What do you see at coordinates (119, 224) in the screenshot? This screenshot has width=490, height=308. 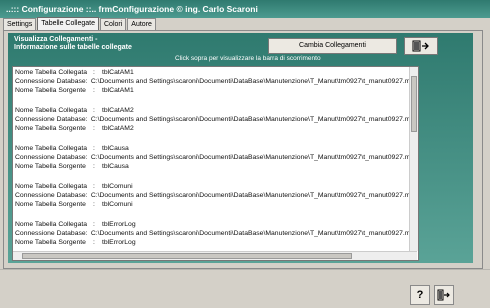 I see `linked-table-name-value: tblErrorLog` at bounding box center [119, 224].